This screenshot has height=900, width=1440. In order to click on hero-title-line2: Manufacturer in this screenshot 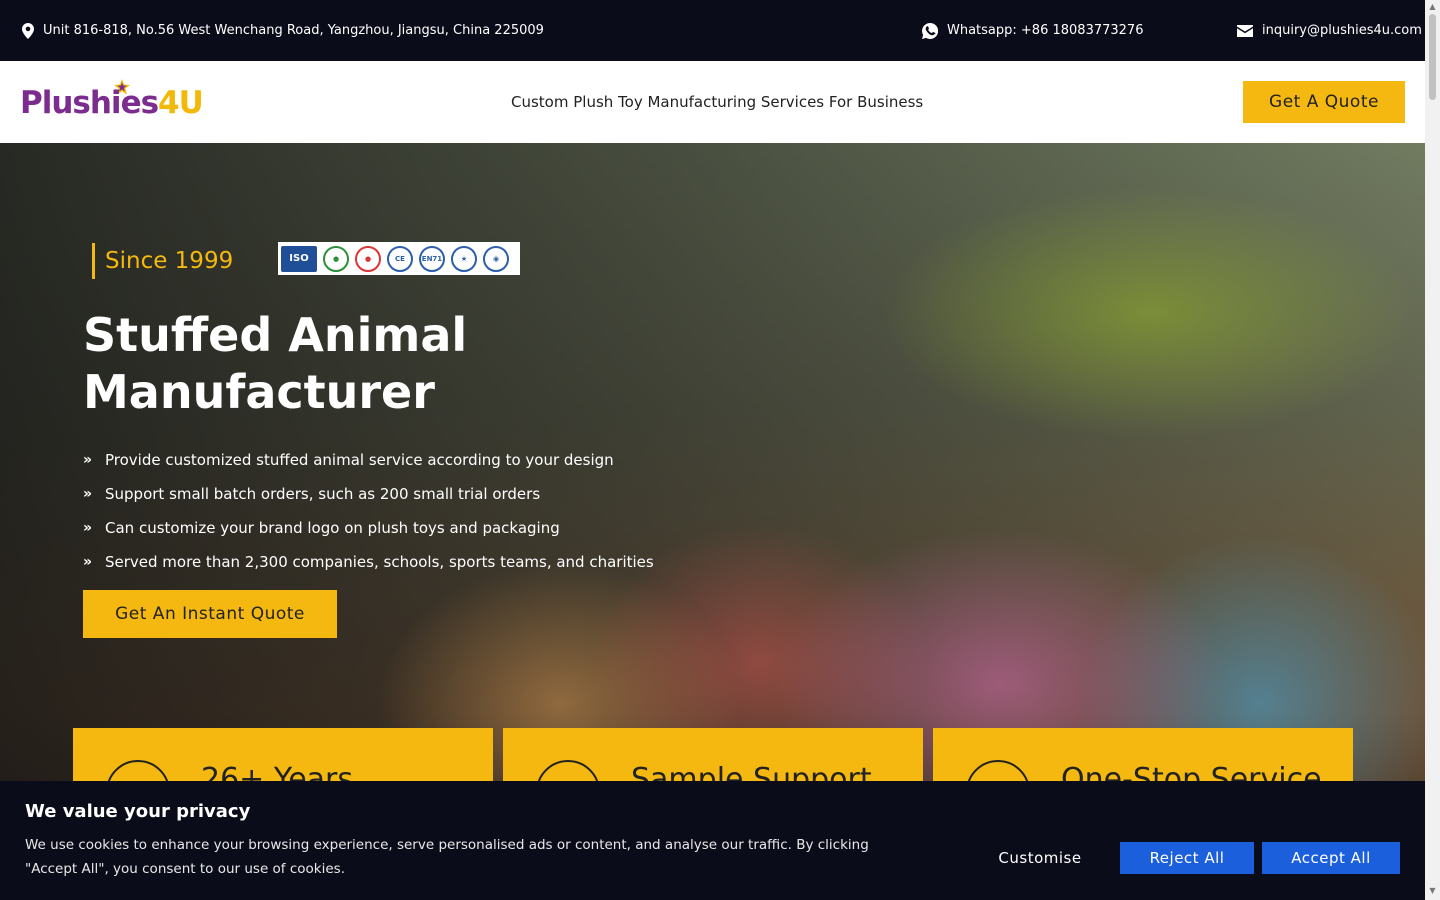, I will do `click(259, 392)`.